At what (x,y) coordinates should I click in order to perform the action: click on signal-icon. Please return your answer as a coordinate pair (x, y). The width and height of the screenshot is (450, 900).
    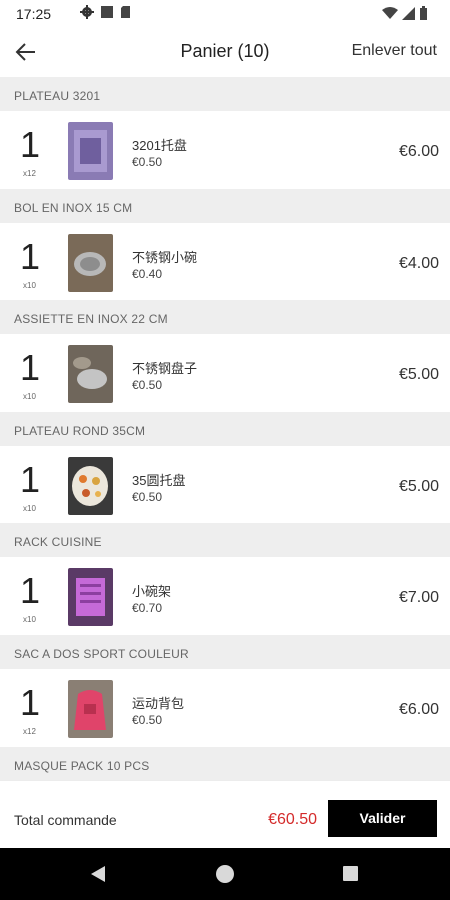
    Looking at the image, I should click on (408, 13).